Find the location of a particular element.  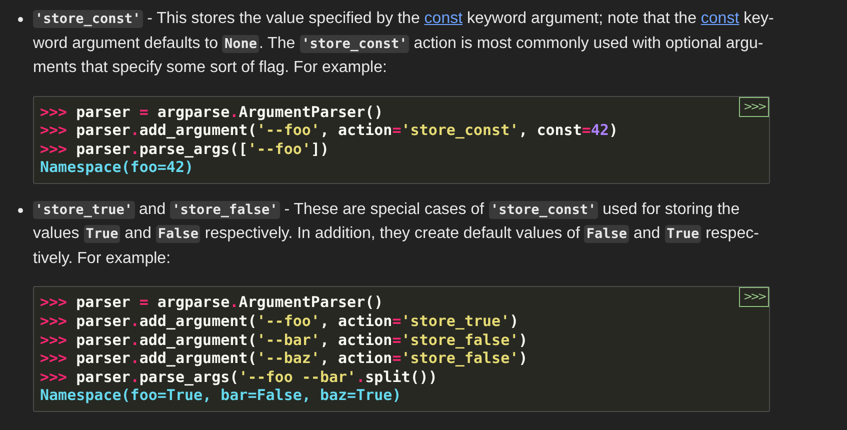

code-line: Namespace(foo=True, bar=False, baz=True) is located at coordinates (221, 395).